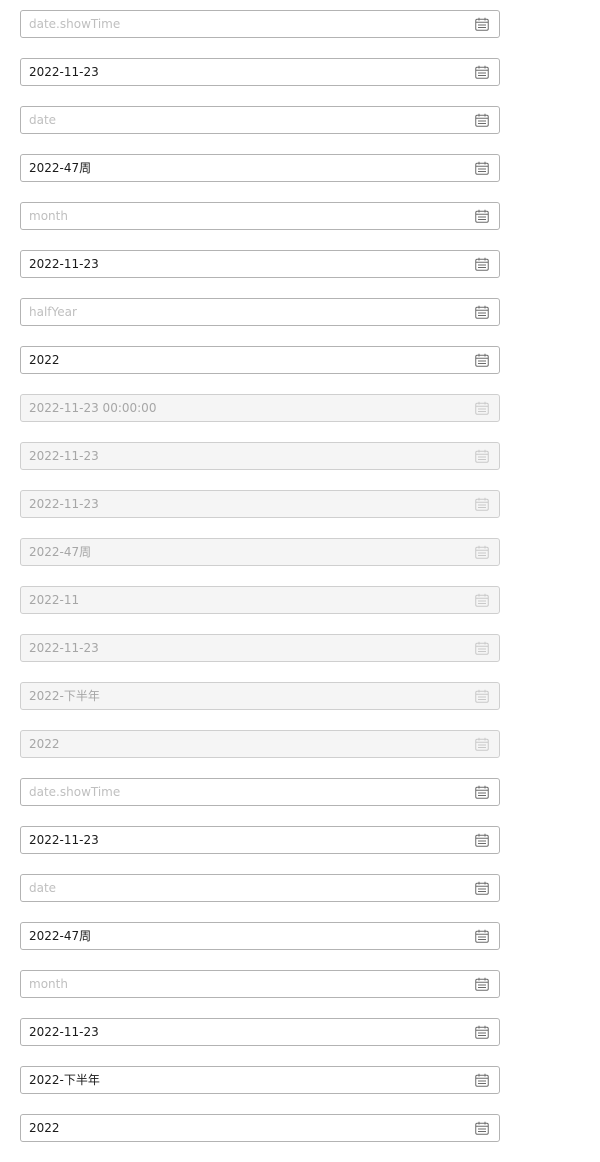  What do you see at coordinates (54, 600) in the screenshot?
I see `date-picker-value: 2022-11` at bounding box center [54, 600].